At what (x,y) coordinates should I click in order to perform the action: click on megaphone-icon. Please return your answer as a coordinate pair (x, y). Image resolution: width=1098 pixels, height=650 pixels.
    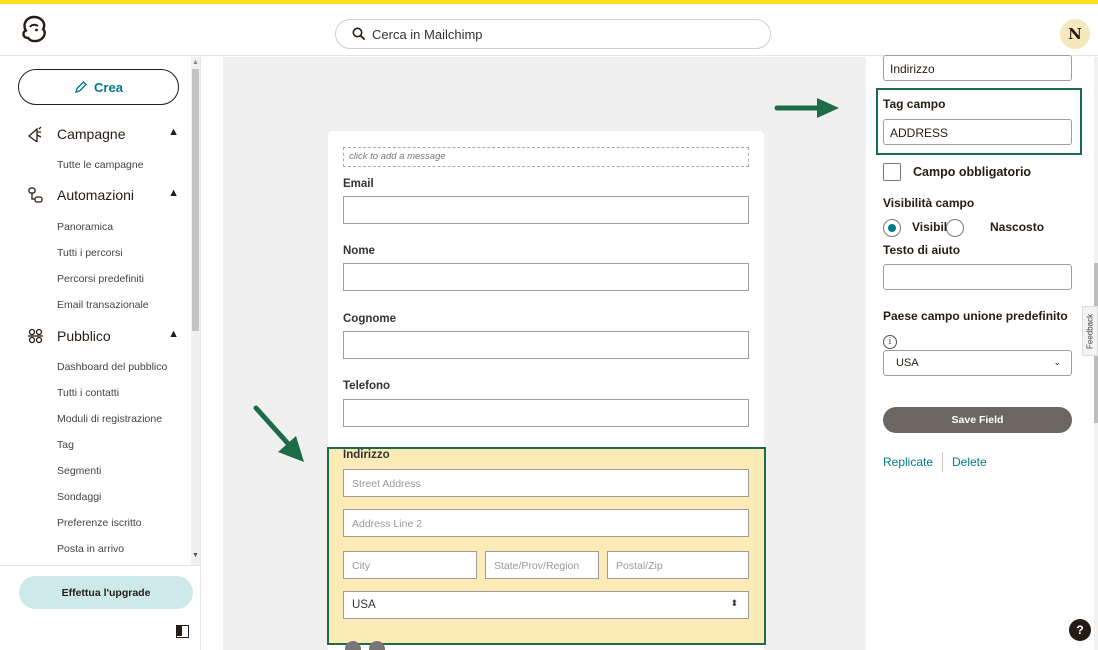
    Looking at the image, I should click on (36, 134).